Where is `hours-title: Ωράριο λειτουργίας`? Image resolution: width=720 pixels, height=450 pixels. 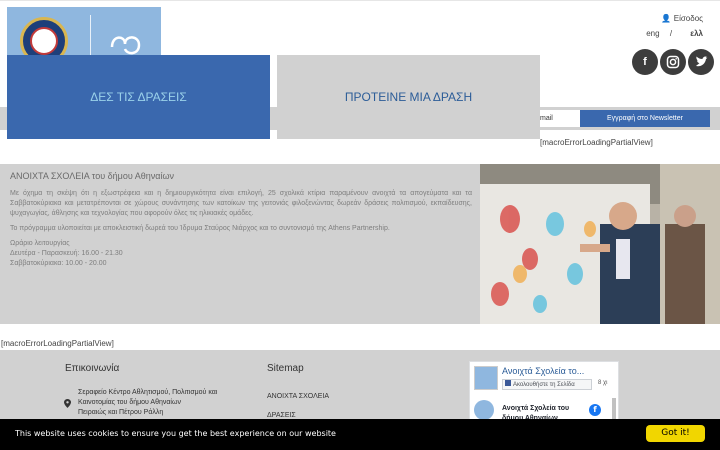
hours-title: Ωράριο λειτουργίας is located at coordinates (40, 243).